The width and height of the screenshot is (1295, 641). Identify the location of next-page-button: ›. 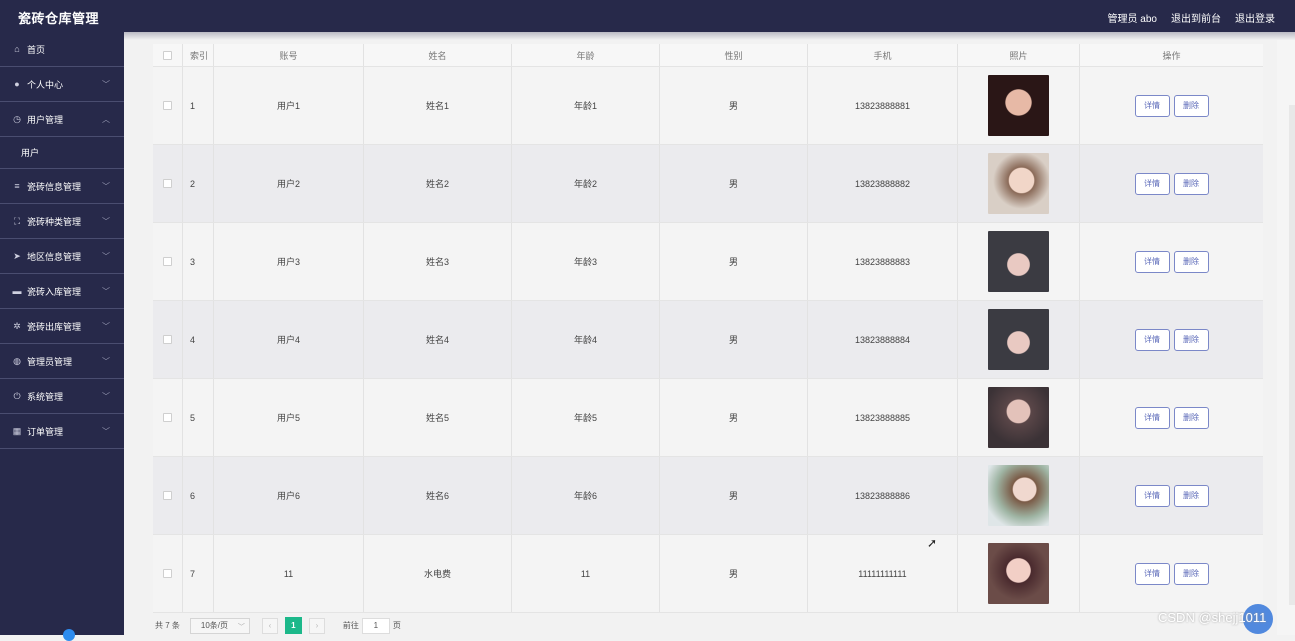
(316, 625).